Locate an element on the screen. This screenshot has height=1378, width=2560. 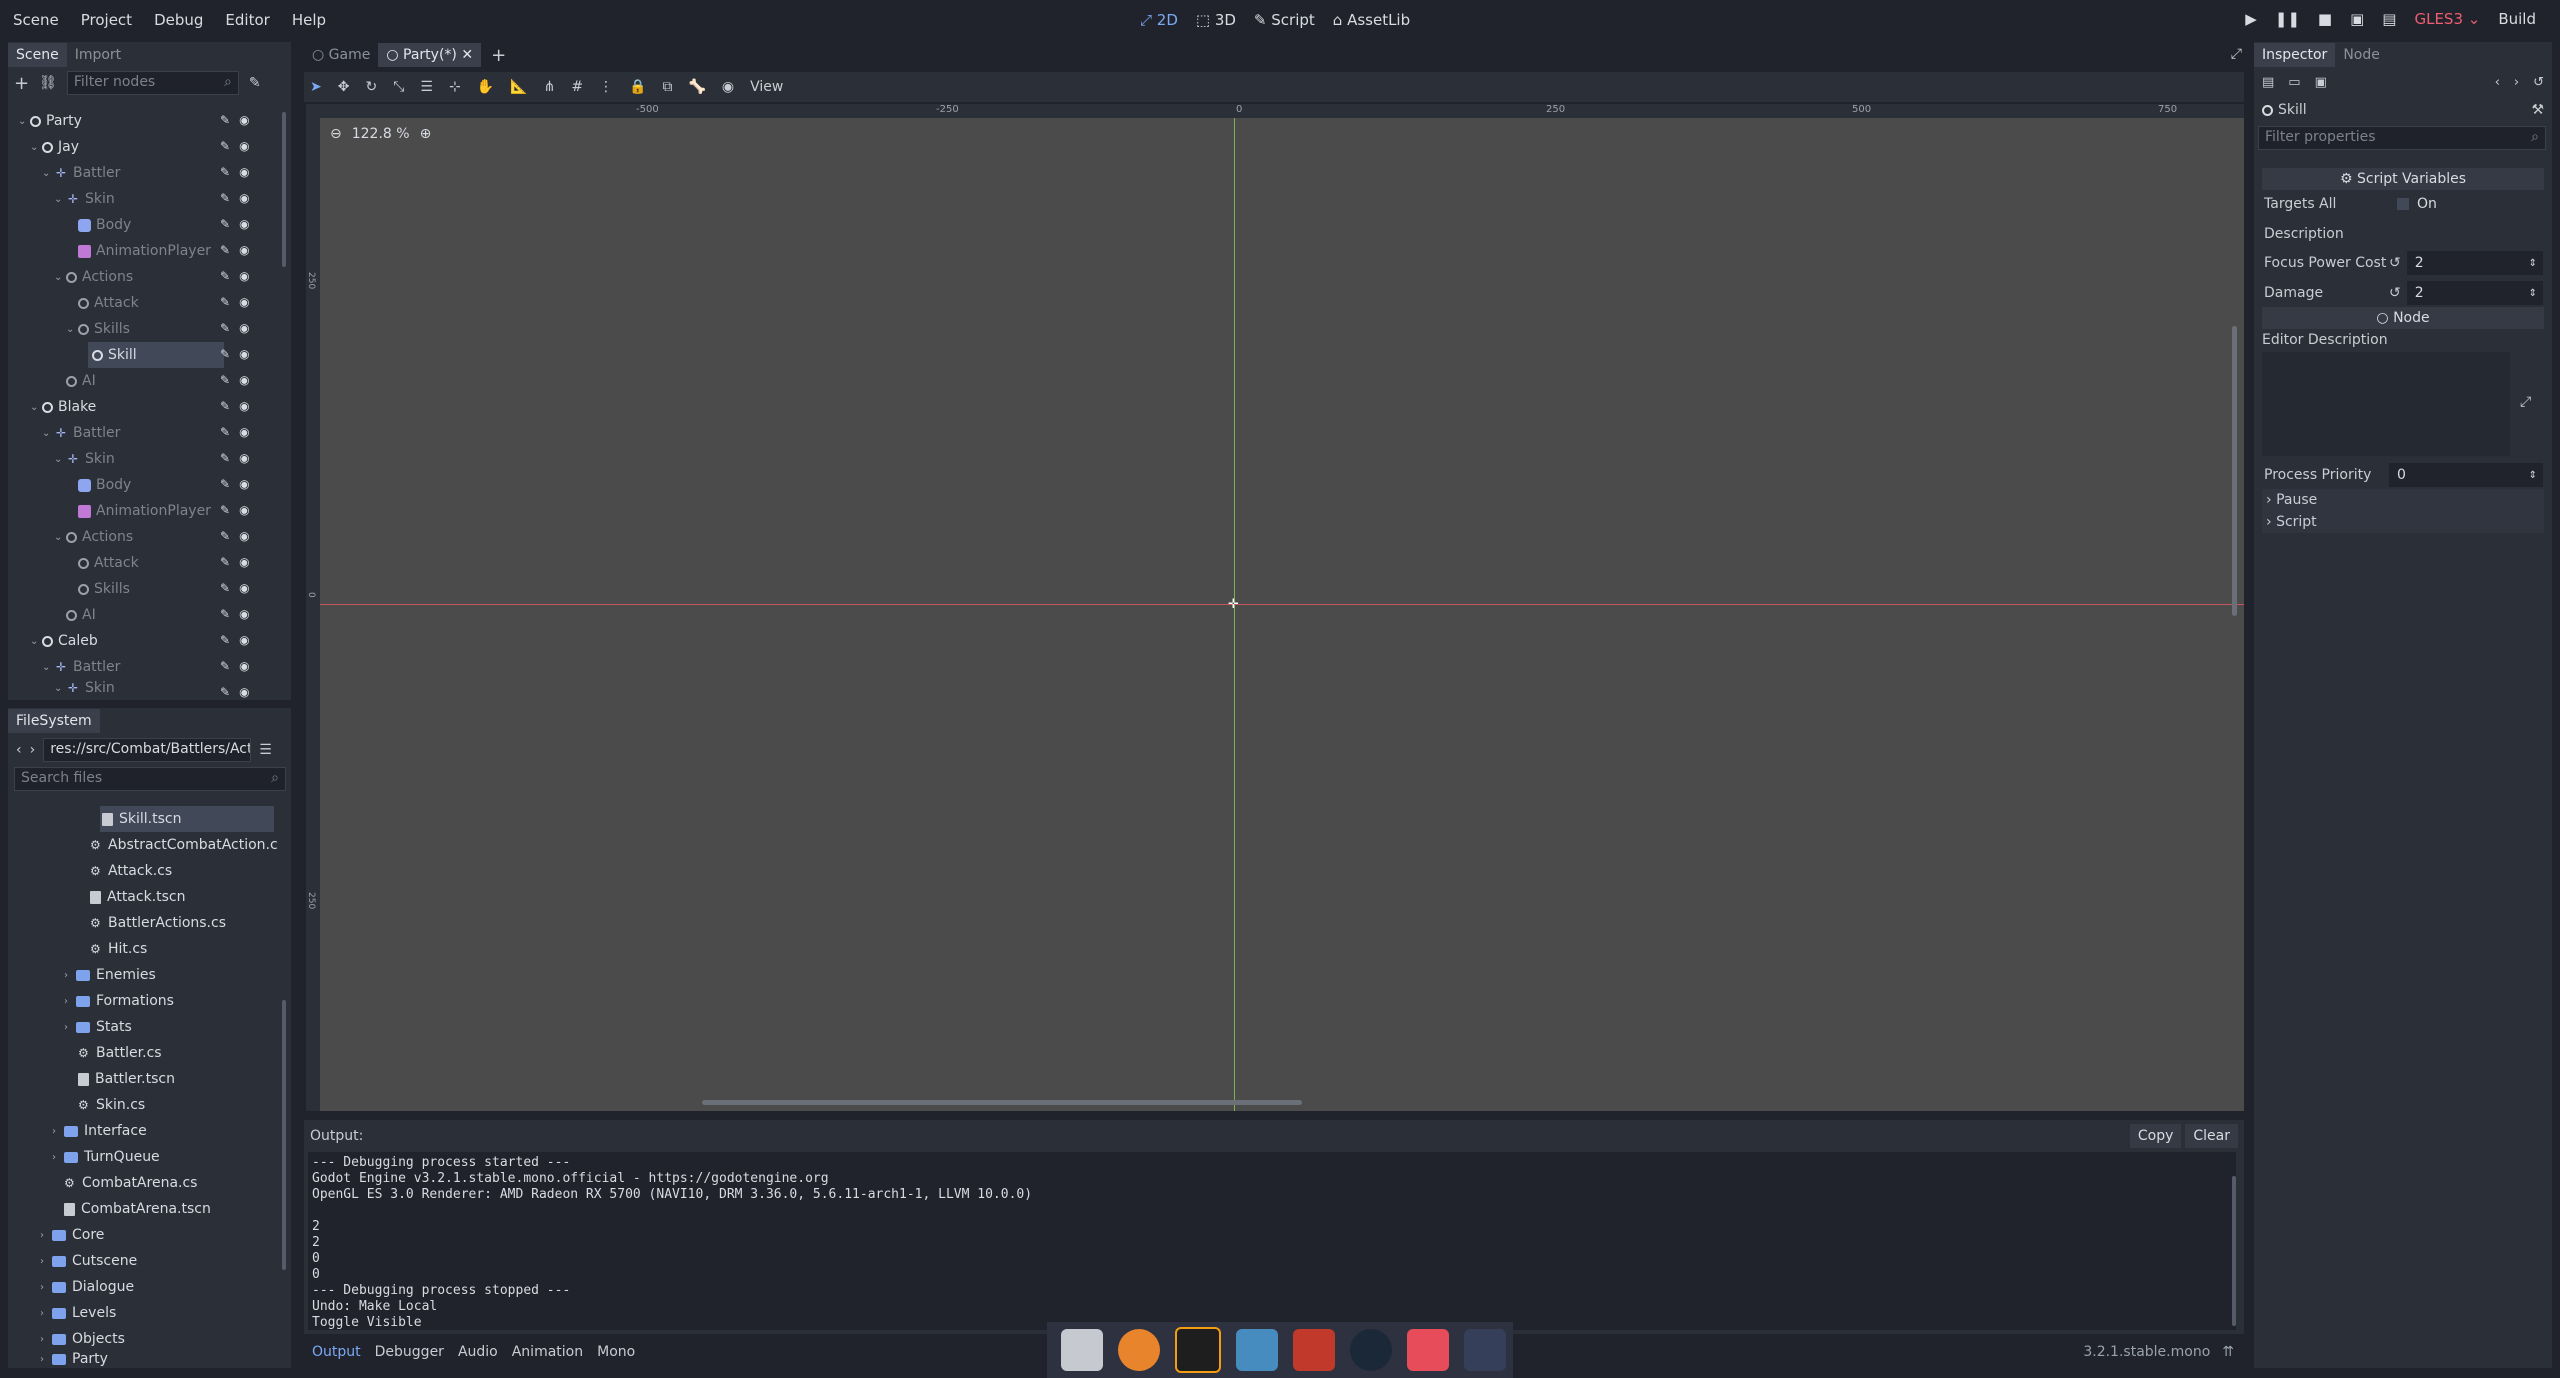
tree-node-actions: ⌄ Actions is located at coordinates (93, 277).